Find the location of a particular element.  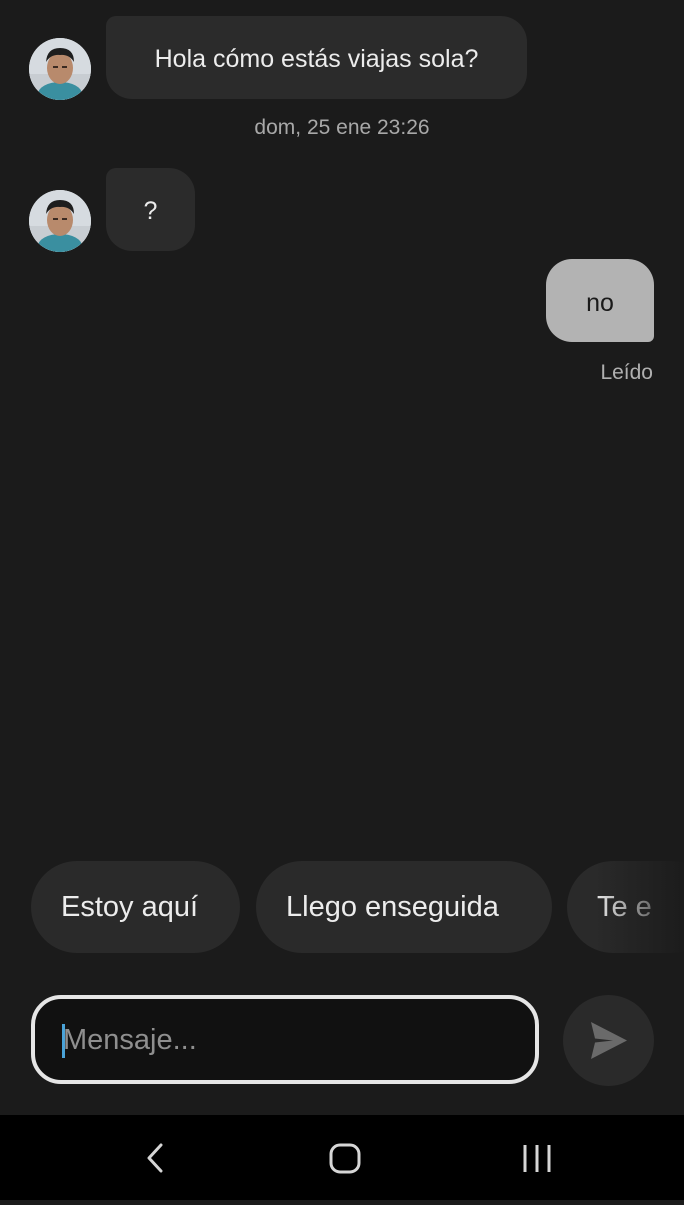

quick-reply-chip: Llego enseguida is located at coordinates (404, 907).